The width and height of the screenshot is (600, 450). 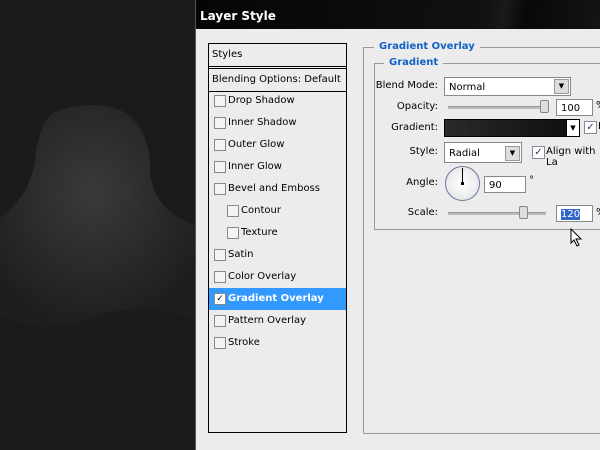 What do you see at coordinates (467, 87) in the screenshot?
I see `blend-mode-value: Normal` at bounding box center [467, 87].